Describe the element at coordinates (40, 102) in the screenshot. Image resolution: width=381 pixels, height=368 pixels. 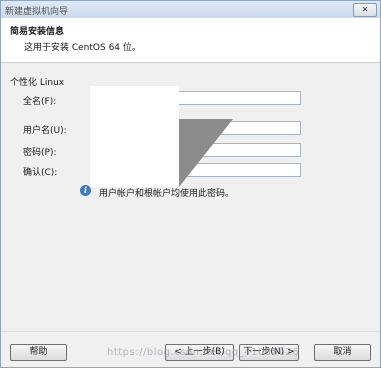
I see `full-name-label: 全名(F):` at that location.